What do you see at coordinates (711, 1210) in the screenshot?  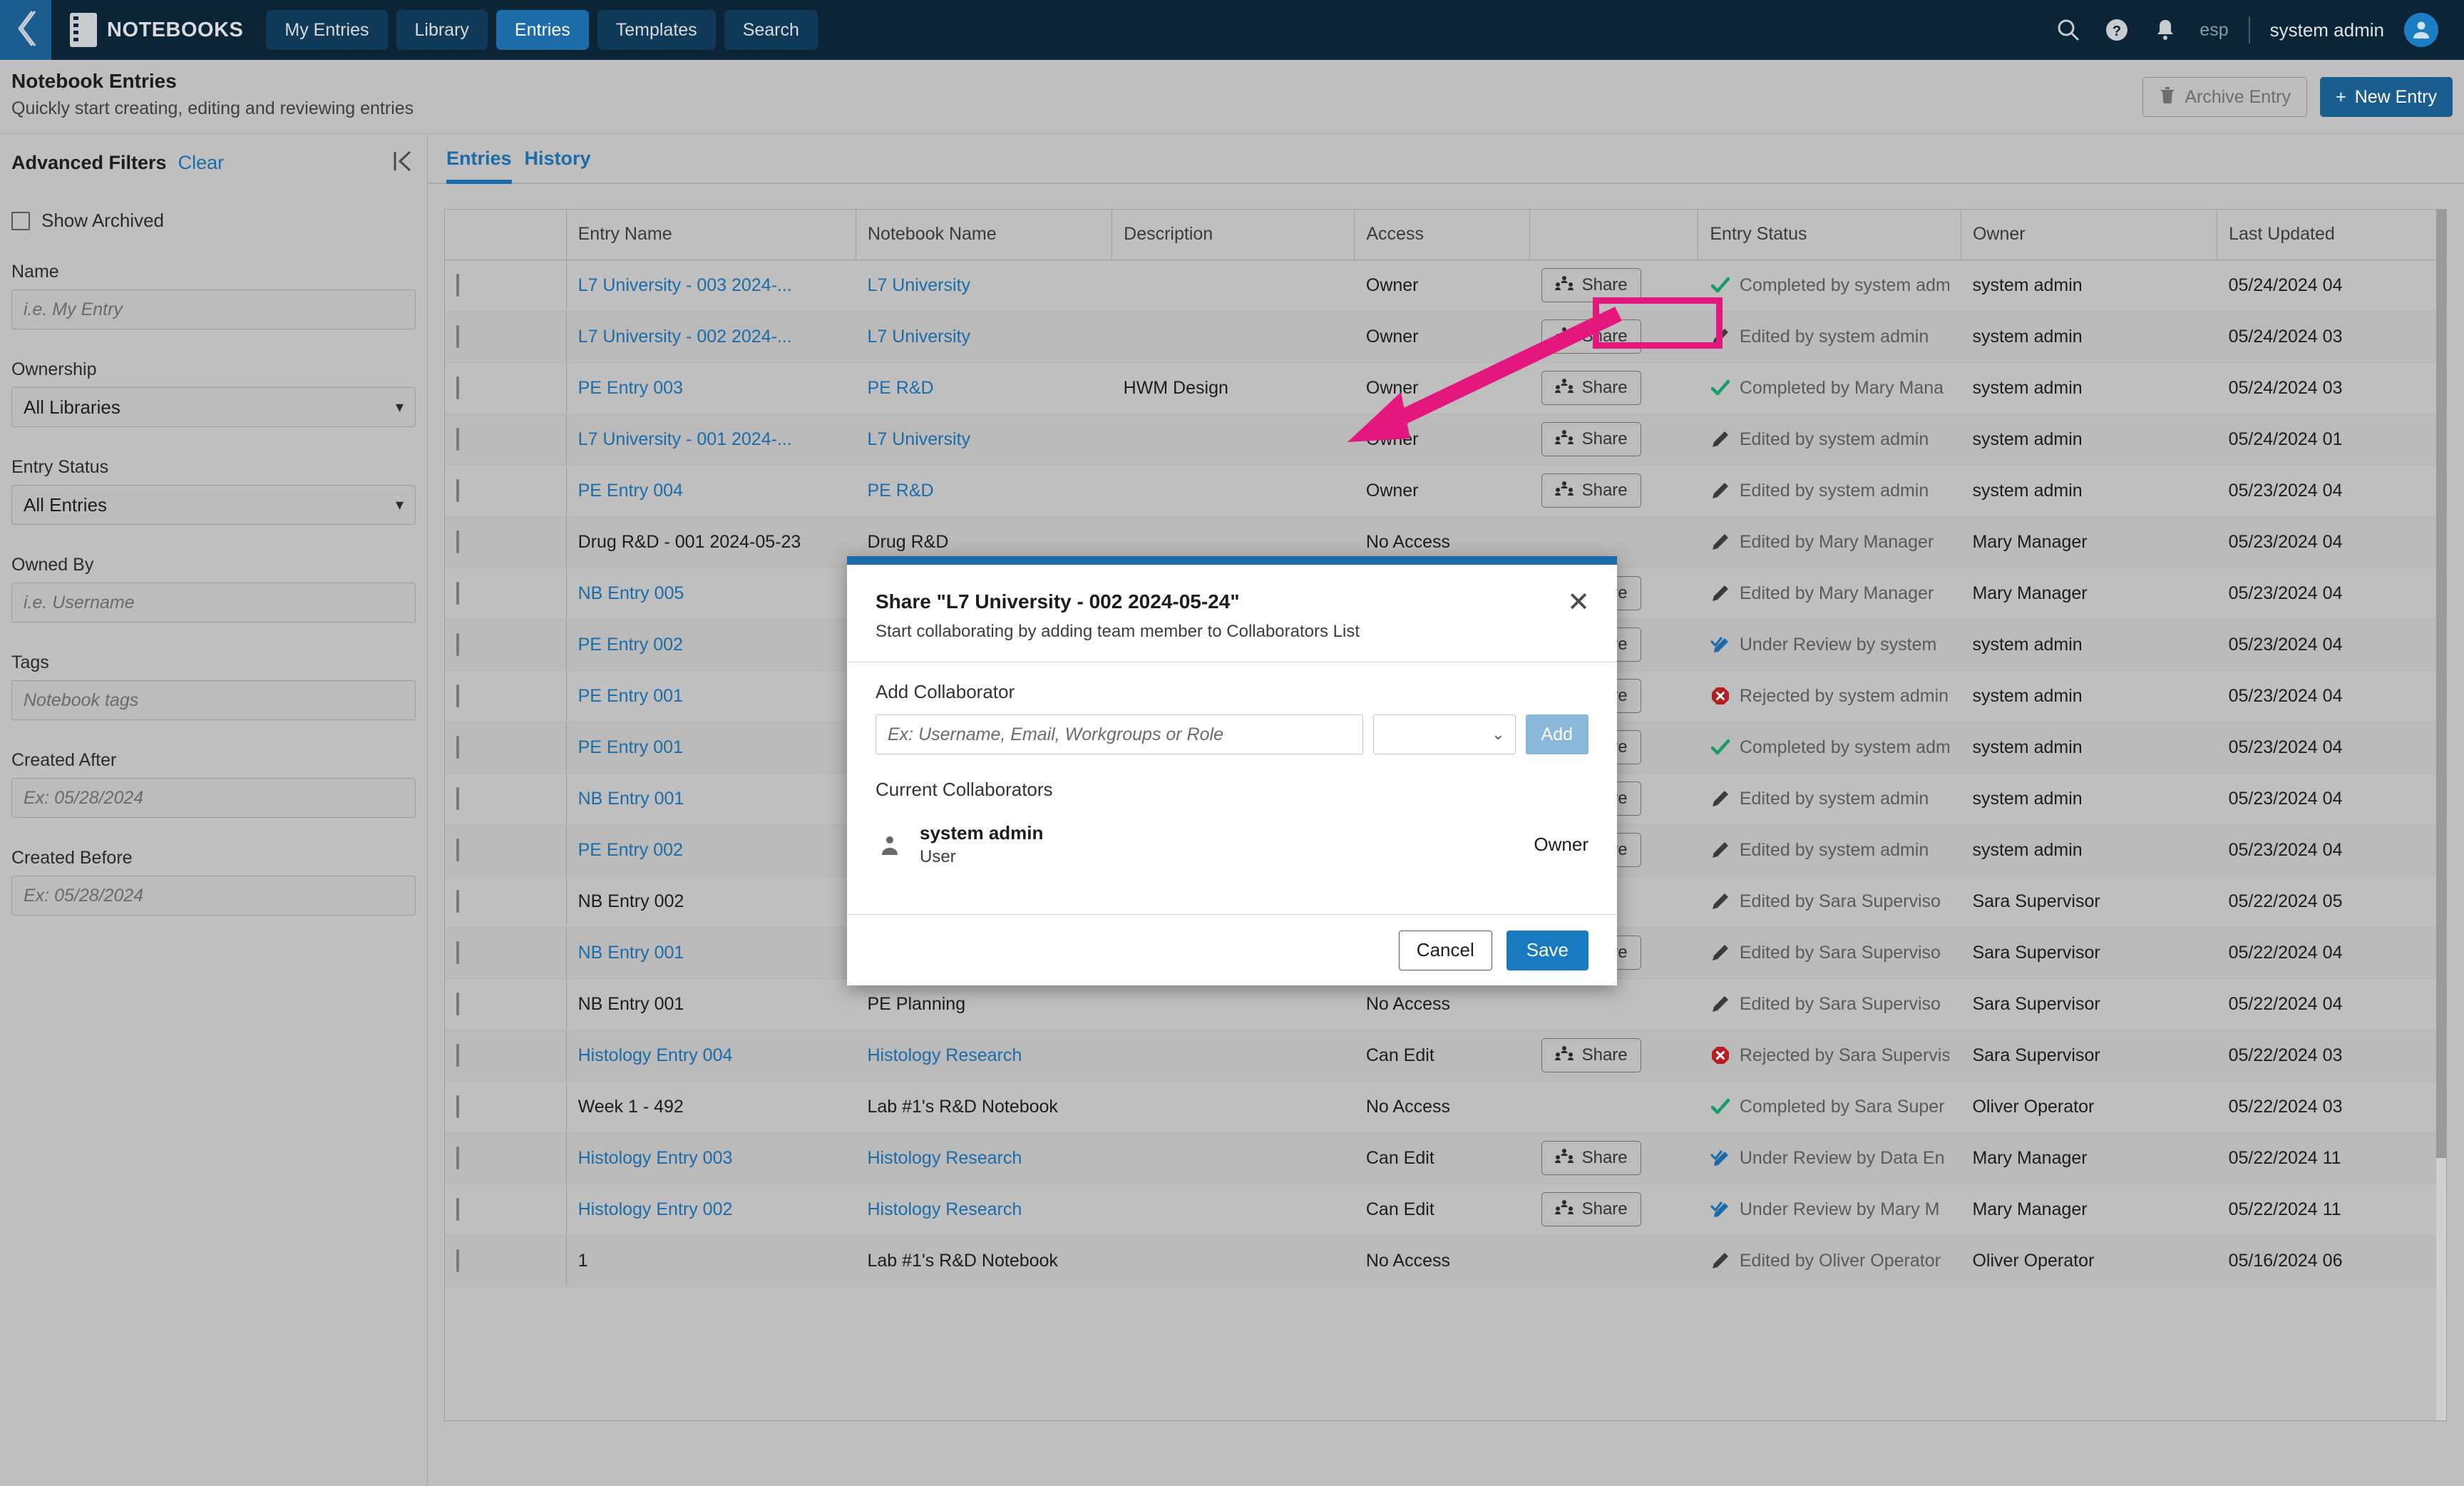 I see `cell-entry-name: Histology Entry 002` at bounding box center [711, 1210].